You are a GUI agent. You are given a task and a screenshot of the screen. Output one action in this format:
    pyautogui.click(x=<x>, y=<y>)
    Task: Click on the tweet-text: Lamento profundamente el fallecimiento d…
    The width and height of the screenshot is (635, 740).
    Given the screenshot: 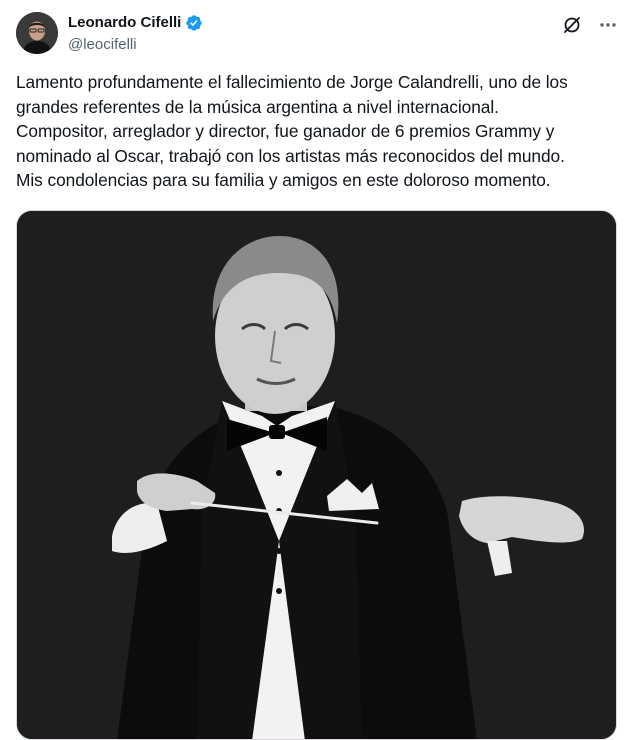 What is the action you would take?
    pyautogui.click(x=292, y=131)
    